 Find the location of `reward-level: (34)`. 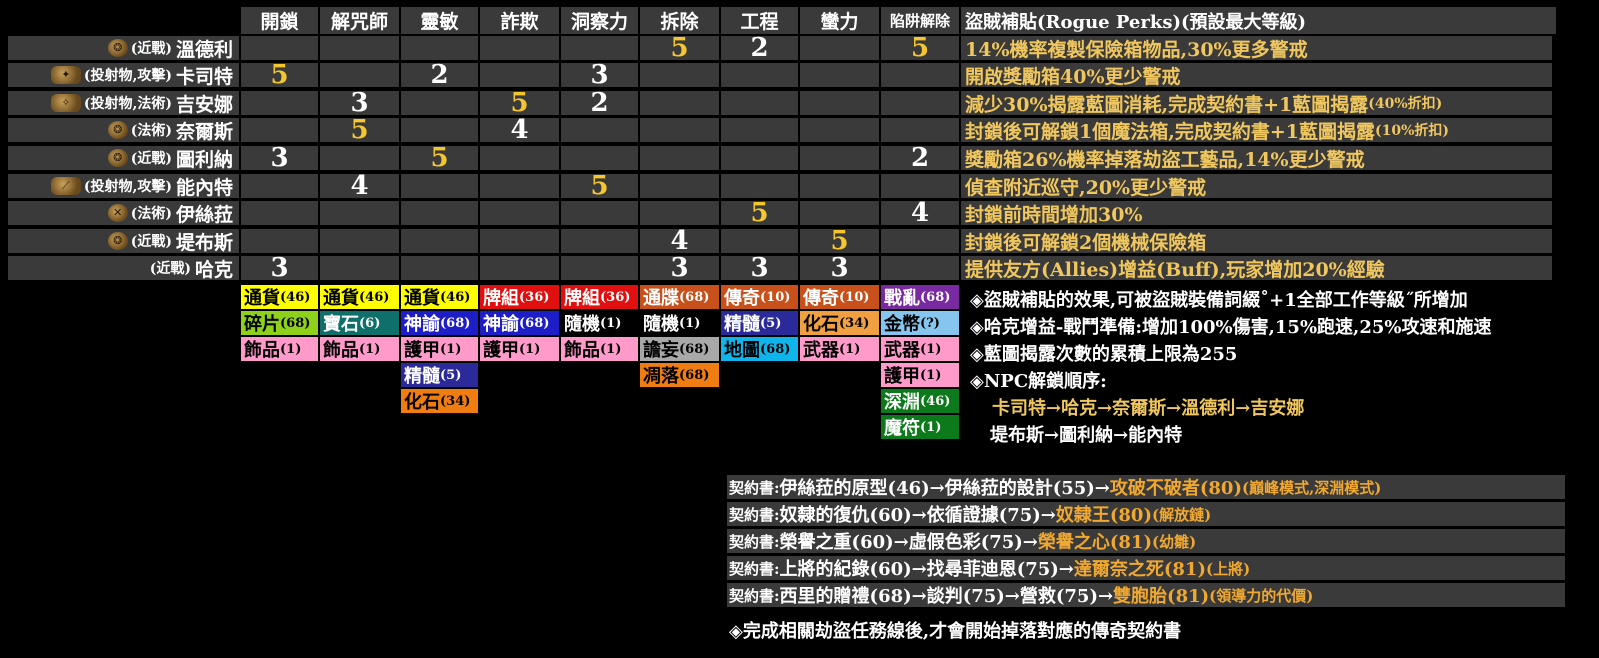

reward-level: (34) is located at coordinates (854, 323).